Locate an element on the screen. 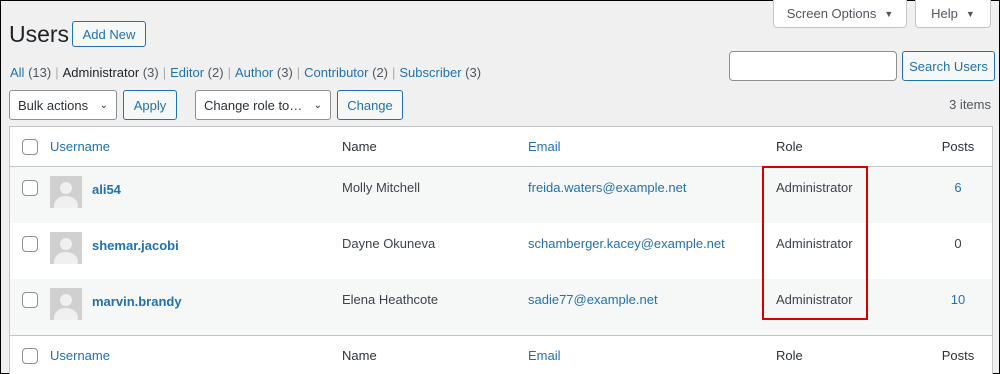  email-column-footer: Email is located at coordinates (544, 355).